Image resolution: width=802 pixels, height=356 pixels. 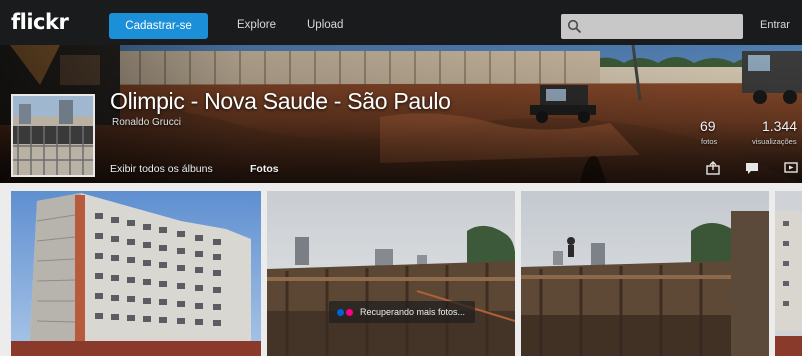 What do you see at coordinates (709, 141) in the screenshot?
I see `photo-count-label: fotos` at bounding box center [709, 141].